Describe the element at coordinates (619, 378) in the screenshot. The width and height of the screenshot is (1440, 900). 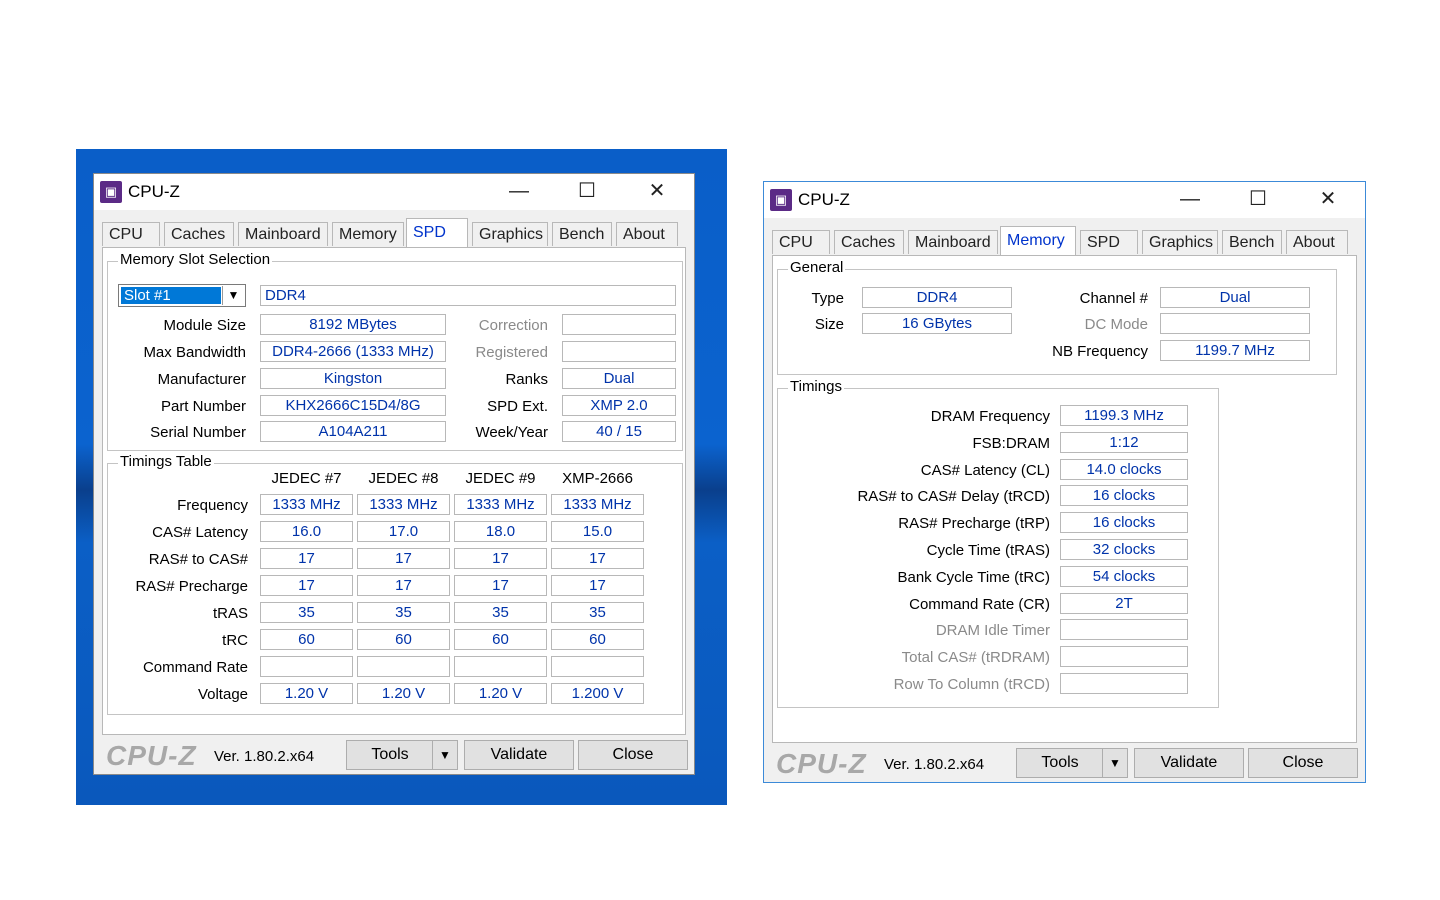
I see `ranks-value: Dual` at that location.